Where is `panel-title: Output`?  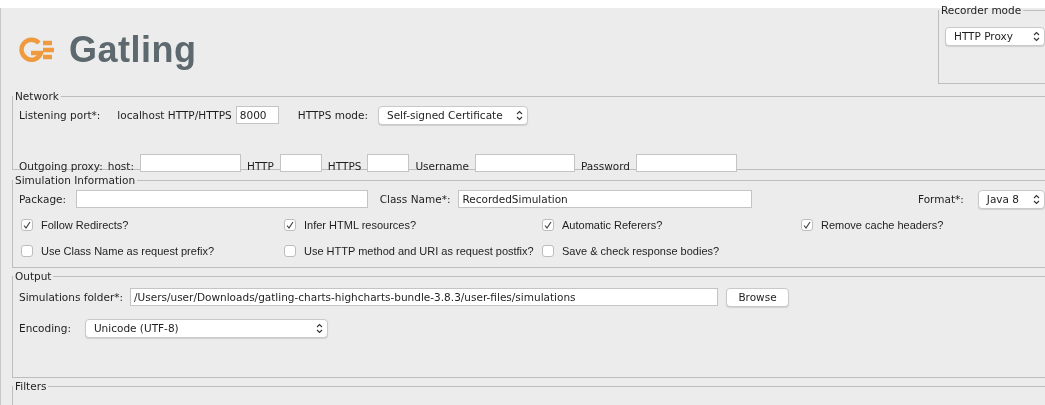 panel-title: Output is located at coordinates (33, 276).